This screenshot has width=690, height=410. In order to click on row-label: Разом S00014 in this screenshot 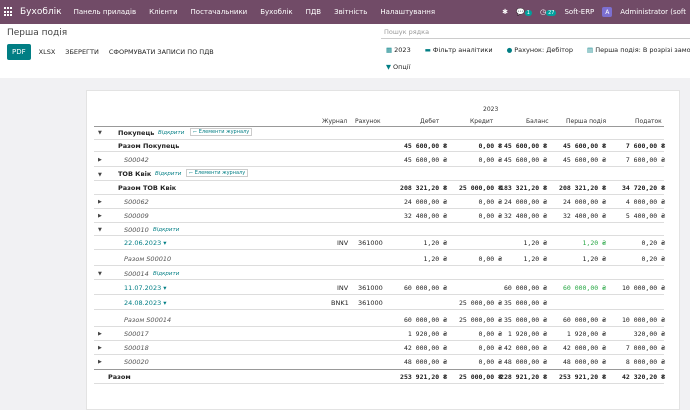, I will do `click(148, 320)`.